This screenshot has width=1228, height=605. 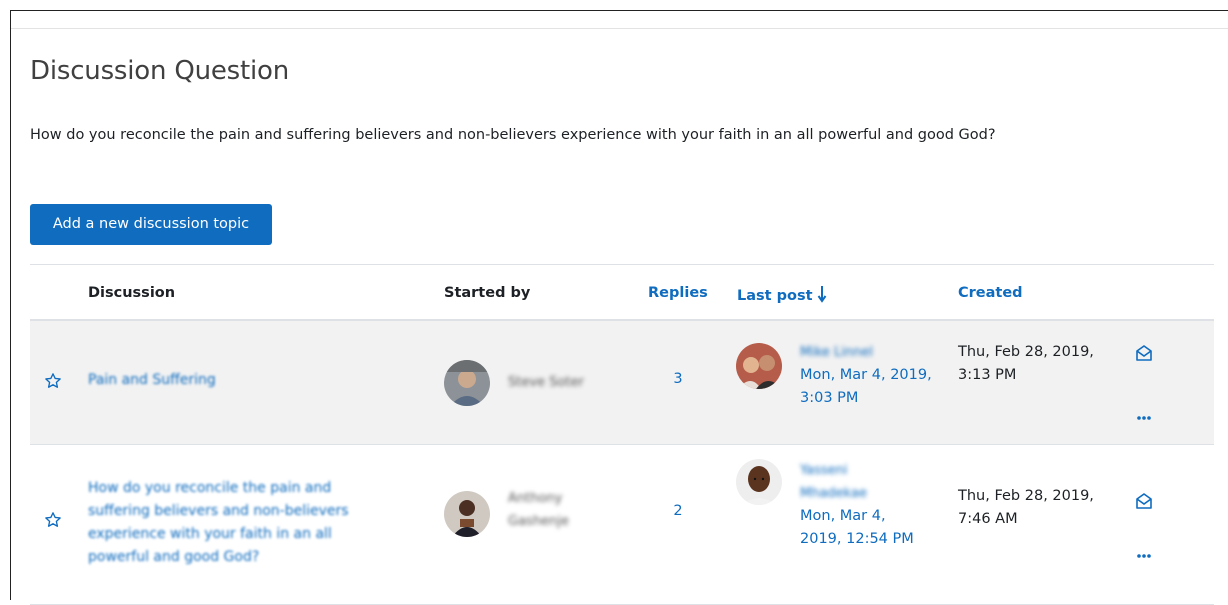 I want to click on column-header-last-post-sort: Last post, so click(x=782, y=294).